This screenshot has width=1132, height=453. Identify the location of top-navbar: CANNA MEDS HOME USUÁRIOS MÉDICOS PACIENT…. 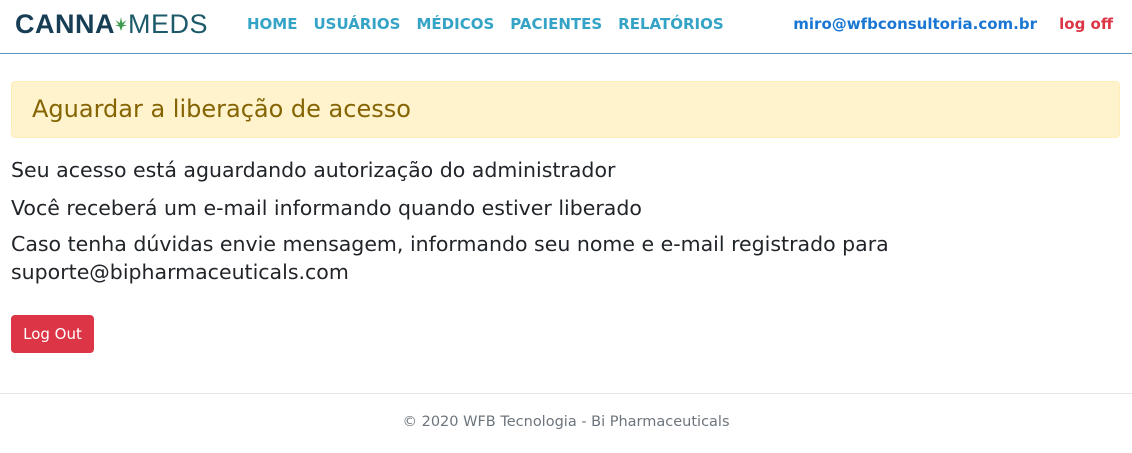
(566, 27).